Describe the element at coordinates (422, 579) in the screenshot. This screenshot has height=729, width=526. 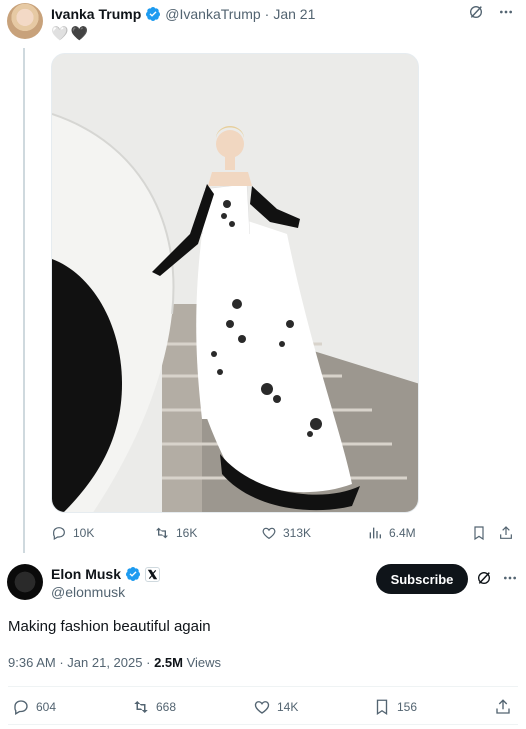
I see `subscribe-button: Subscribe` at that location.